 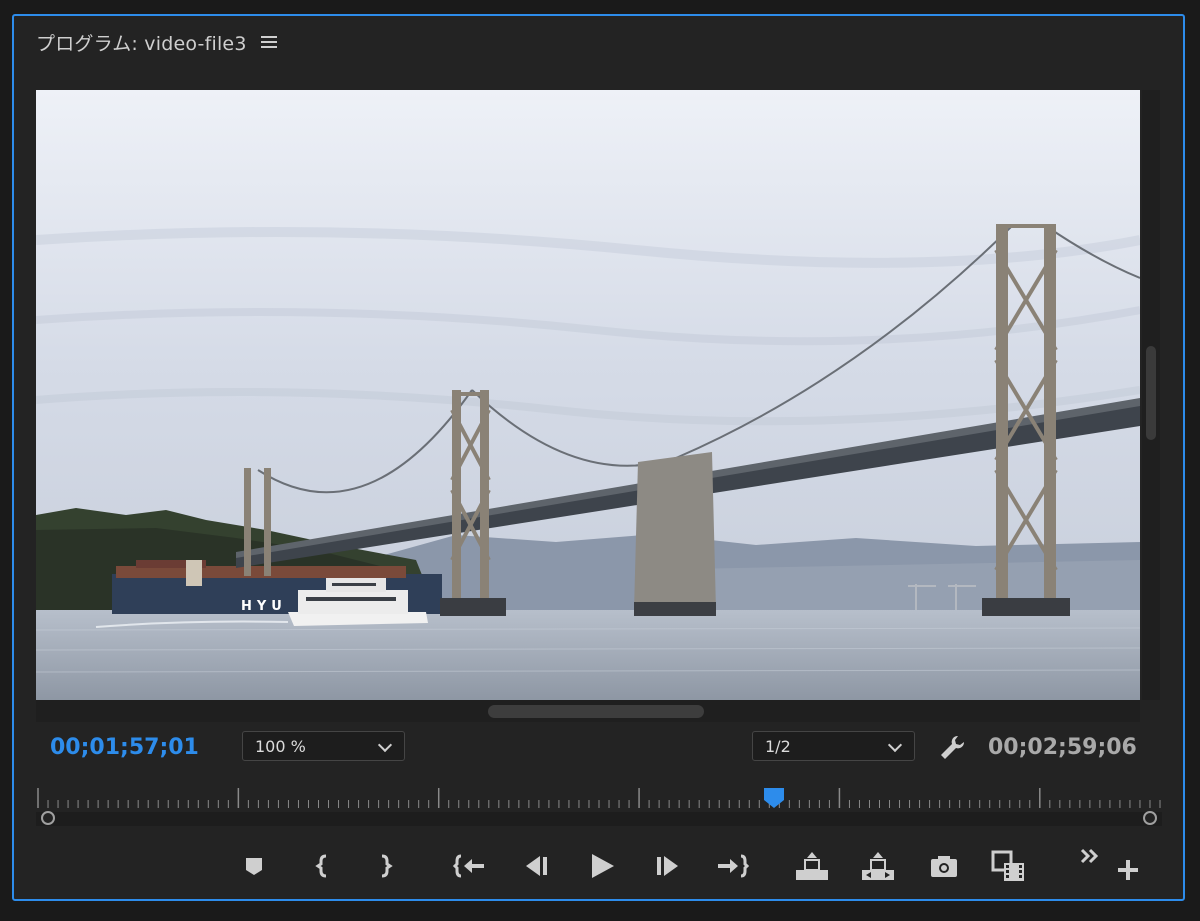 I want to click on button-editor-icon, so click(x=1128, y=870).